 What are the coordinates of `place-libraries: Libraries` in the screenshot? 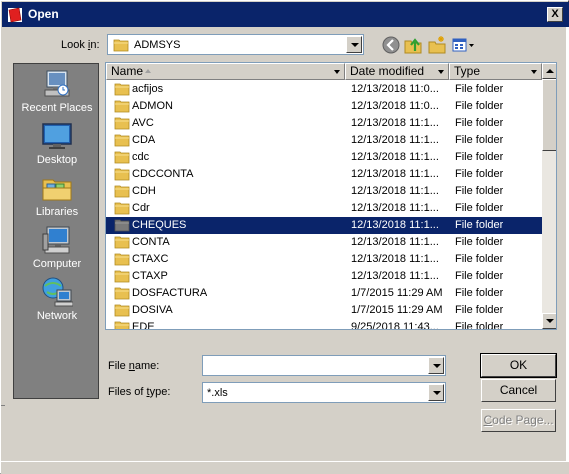 It's located at (57, 197).